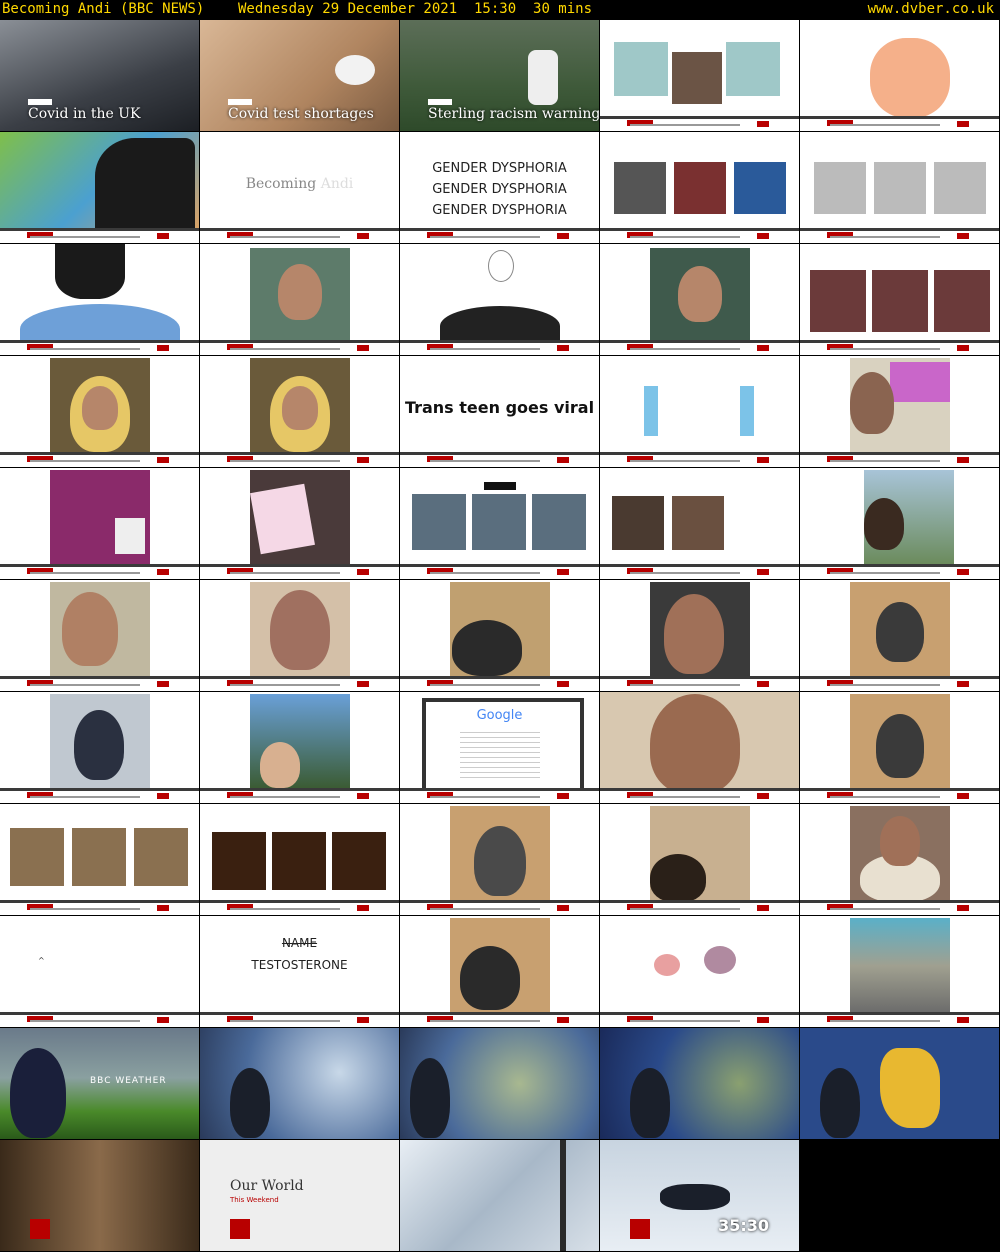 The width and height of the screenshot is (1000, 1252). What do you see at coordinates (299, 75) in the screenshot?
I see `thumbnail-covid-test: Covid test shortages` at bounding box center [299, 75].